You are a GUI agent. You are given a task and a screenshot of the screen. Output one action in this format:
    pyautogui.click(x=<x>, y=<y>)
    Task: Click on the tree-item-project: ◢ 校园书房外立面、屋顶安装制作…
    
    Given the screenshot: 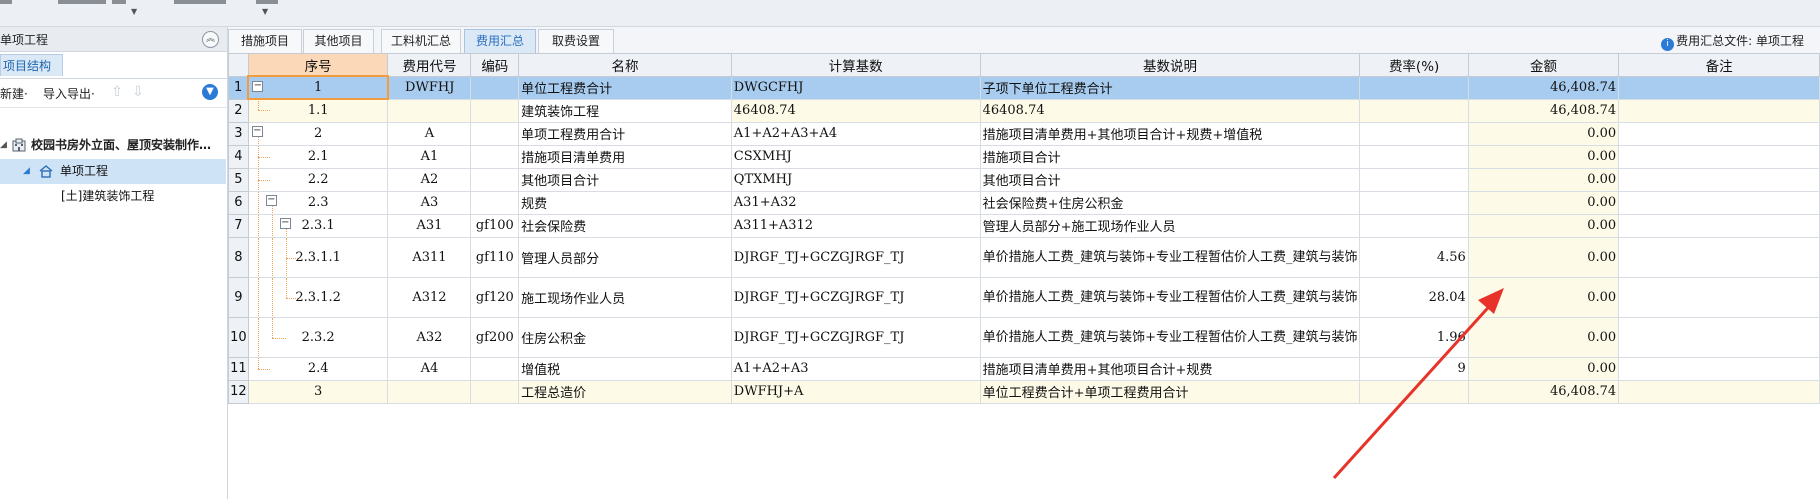 What is the action you would take?
    pyautogui.click(x=113, y=145)
    